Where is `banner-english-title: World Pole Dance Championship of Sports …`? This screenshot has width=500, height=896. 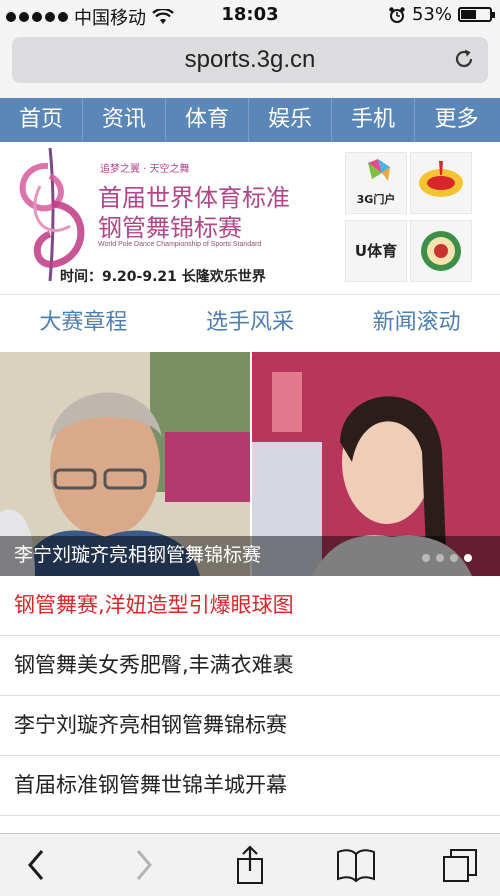 banner-english-title: World Pole Dance Championship of Sports … is located at coordinates (180, 244).